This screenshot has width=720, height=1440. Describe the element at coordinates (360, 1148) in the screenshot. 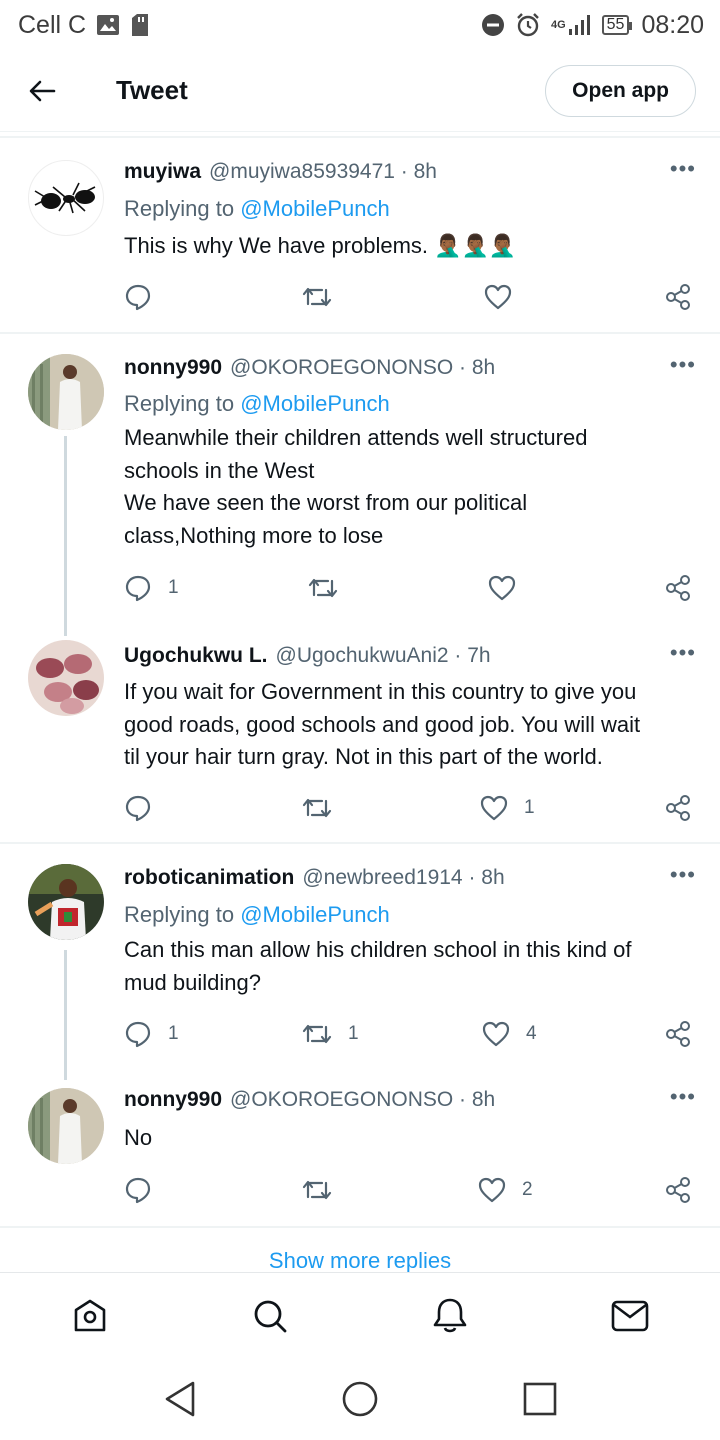

I see `tweet: nonny990 @OKOROEGONONSO · 8h ••• No 2` at that location.